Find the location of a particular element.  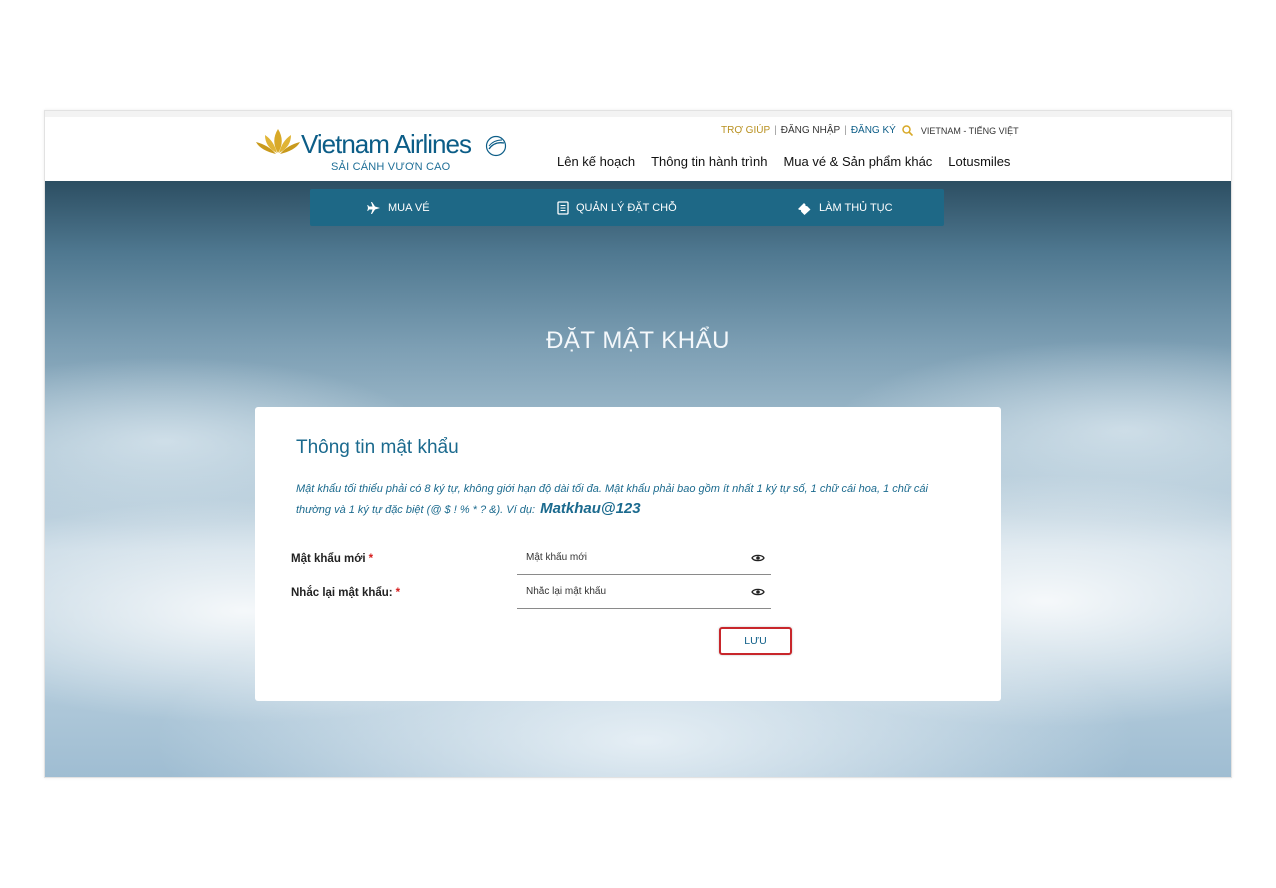

save-button: LƯU is located at coordinates (755, 641).